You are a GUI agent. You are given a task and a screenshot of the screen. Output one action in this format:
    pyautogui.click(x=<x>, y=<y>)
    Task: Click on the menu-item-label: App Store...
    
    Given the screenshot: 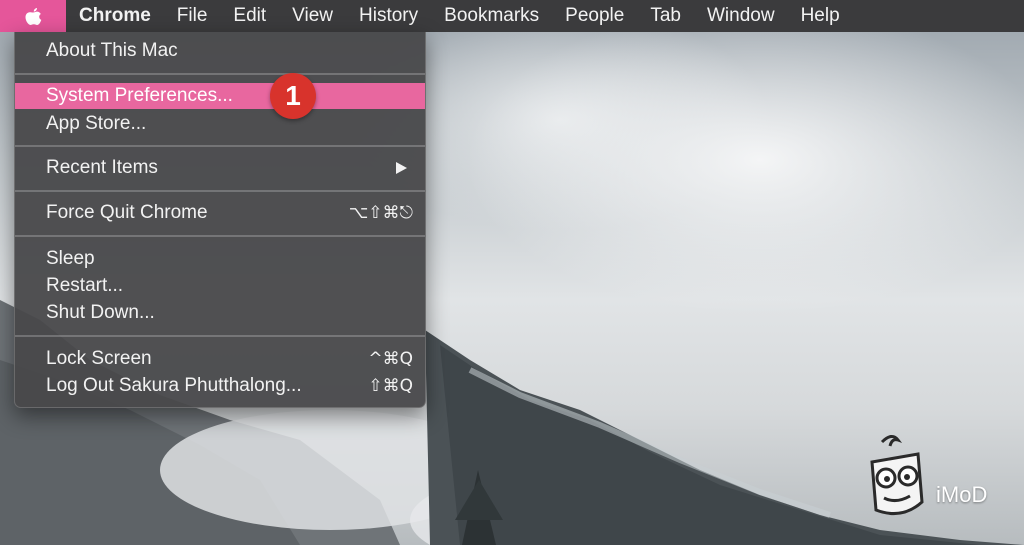 What is the action you would take?
    pyautogui.click(x=96, y=123)
    